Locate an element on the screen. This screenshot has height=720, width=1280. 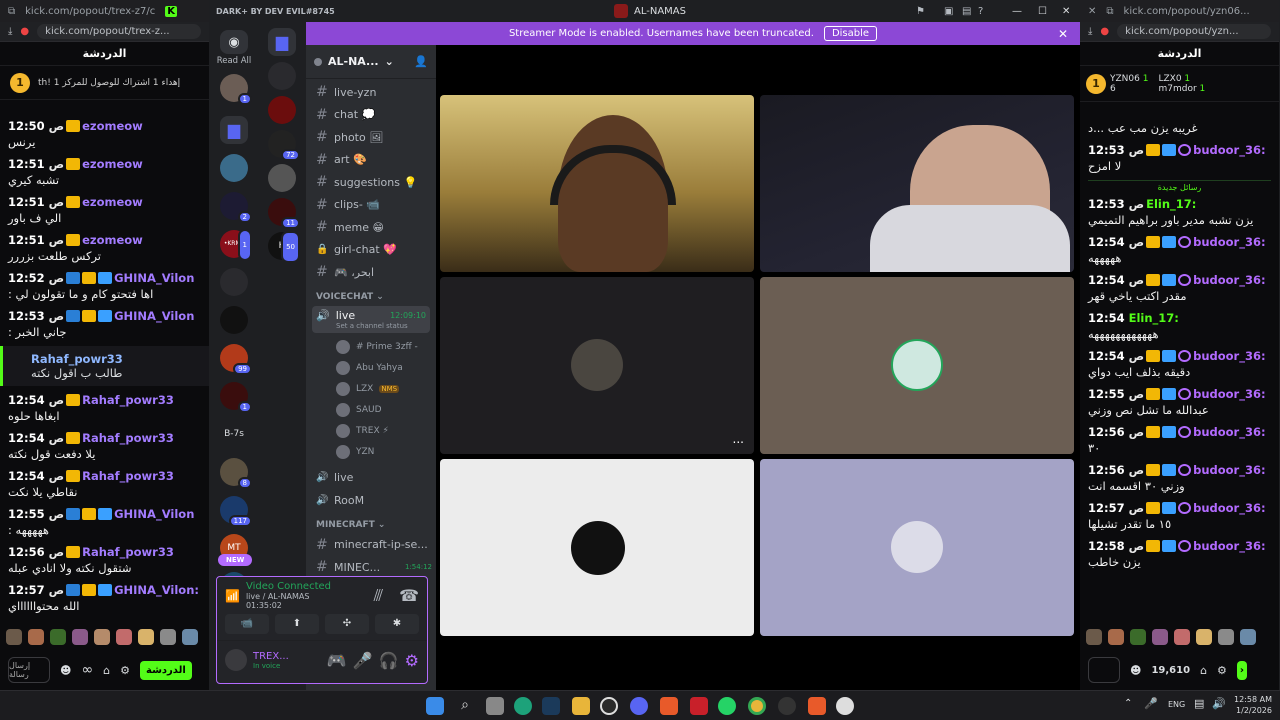
server-icon: 117 is located at coordinates (236, 511).